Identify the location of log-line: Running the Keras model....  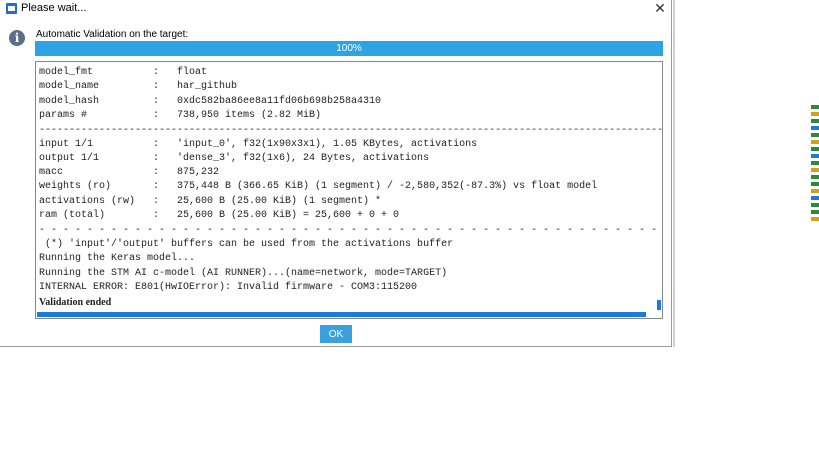
(117, 258).